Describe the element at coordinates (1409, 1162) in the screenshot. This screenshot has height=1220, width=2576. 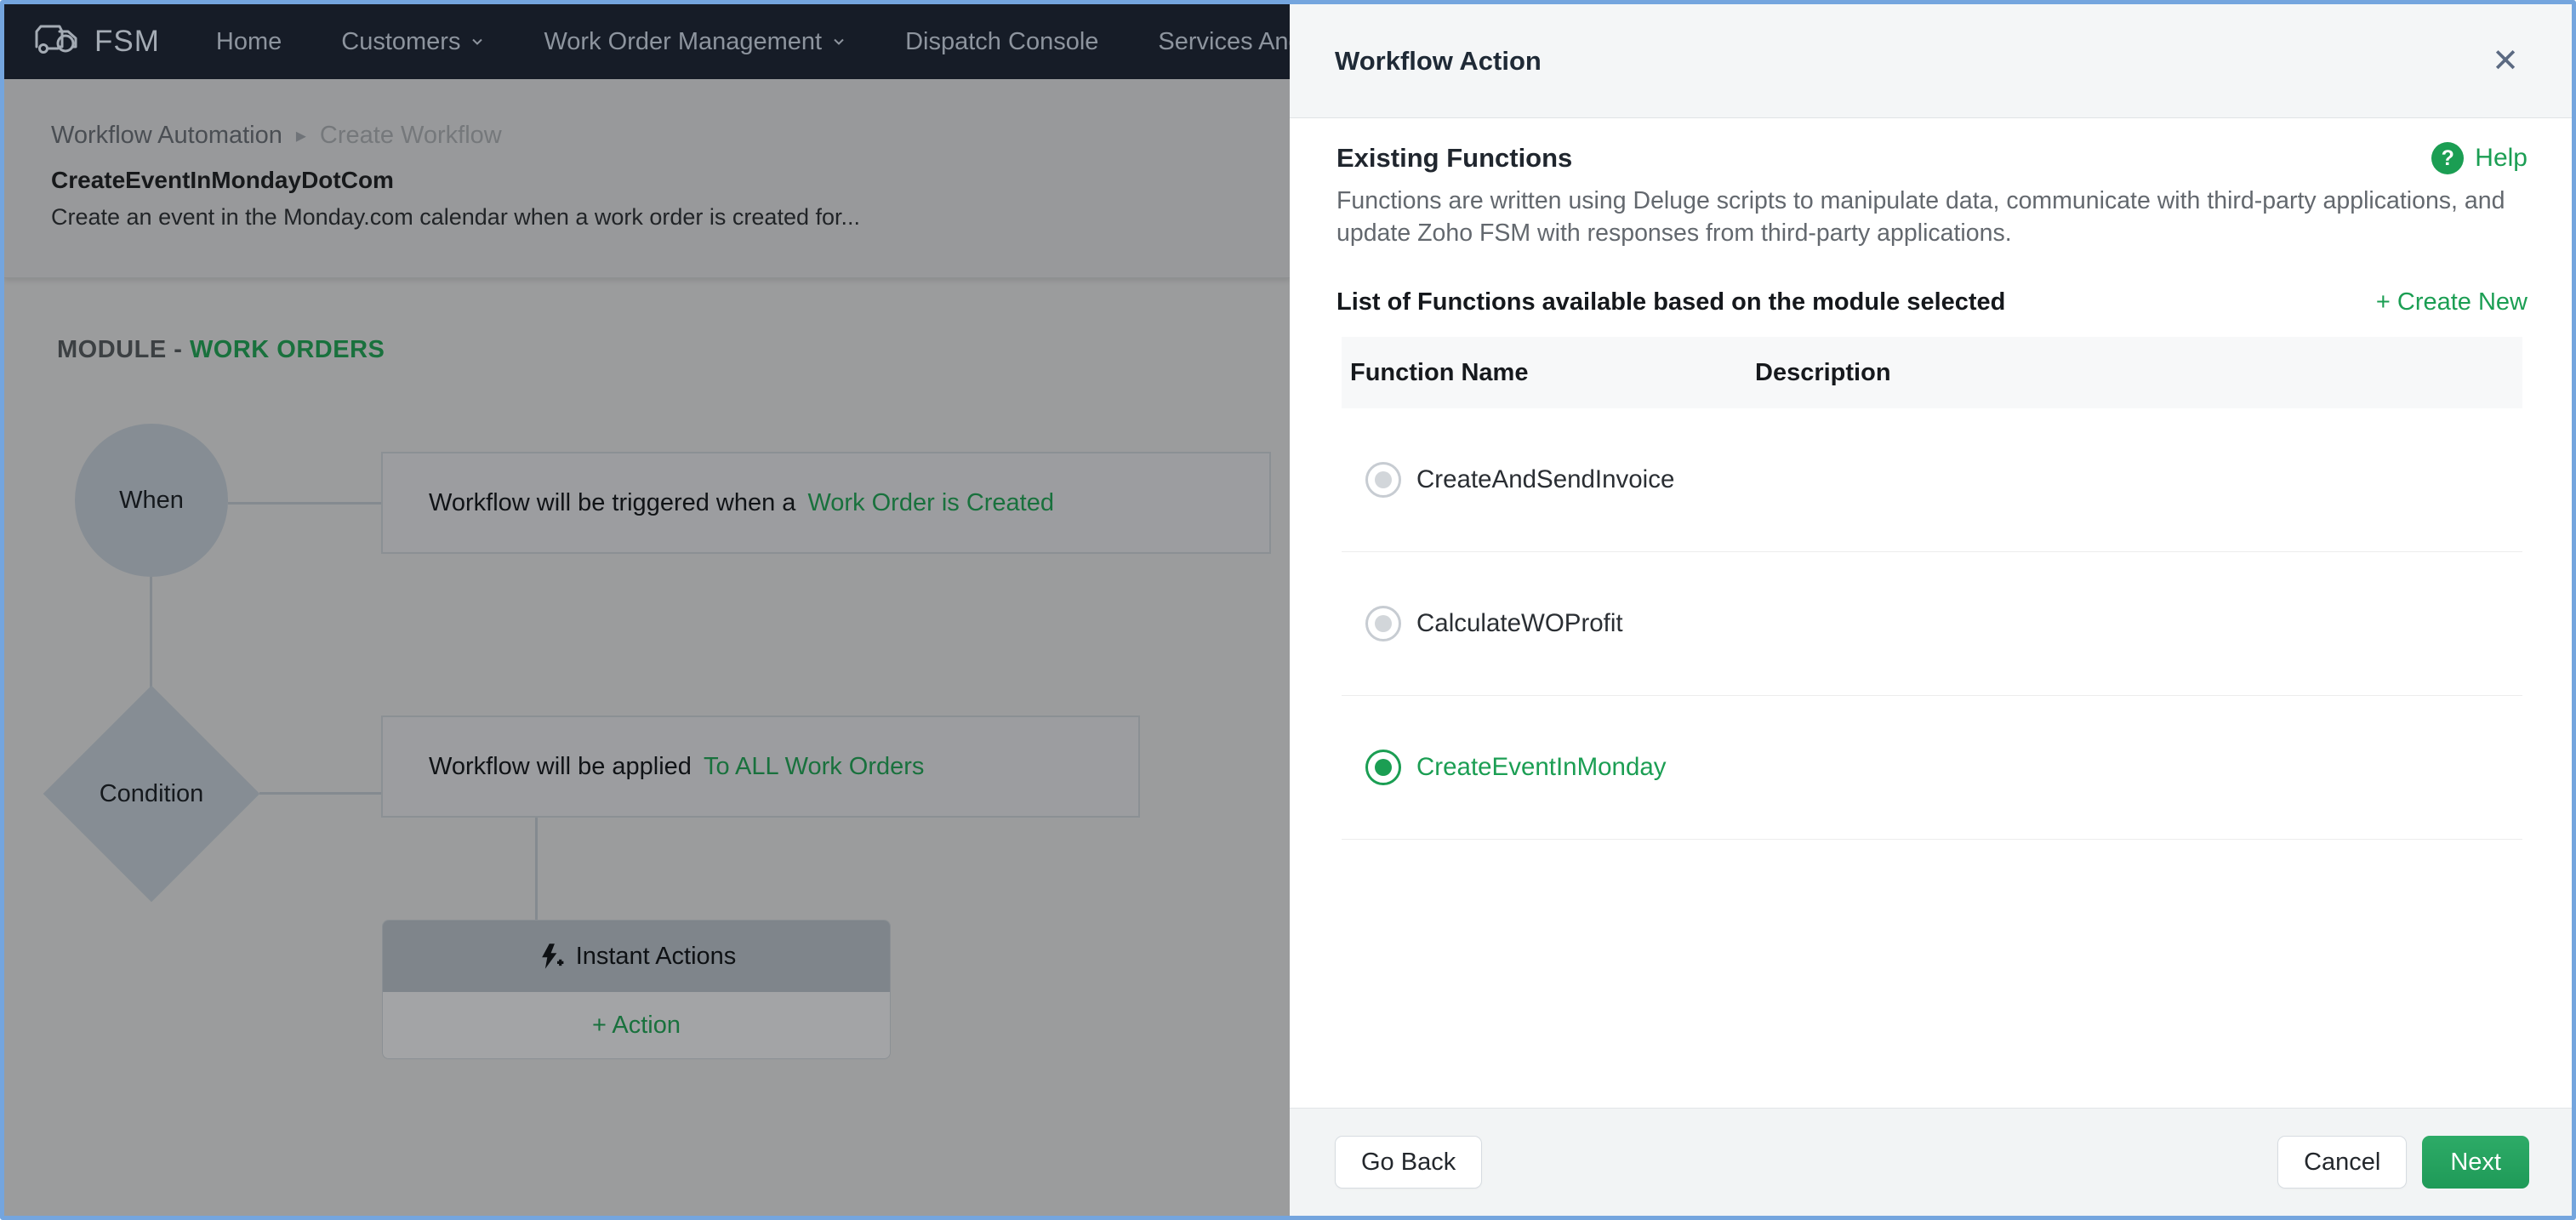
I see `go-back-button: Go Back` at that location.